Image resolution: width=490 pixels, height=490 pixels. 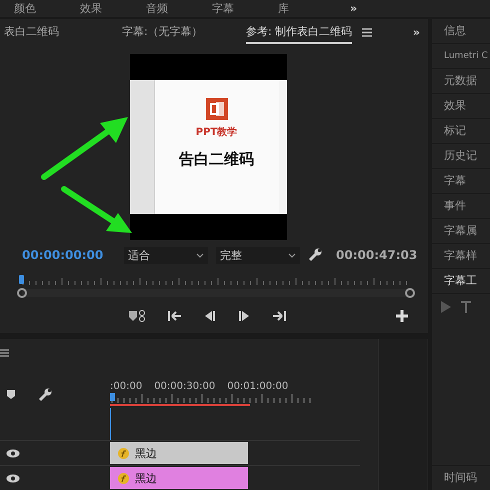 What do you see at coordinates (126, 386) in the screenshot?
I see `time-label: :00:00` at bounding box center [126, 386].